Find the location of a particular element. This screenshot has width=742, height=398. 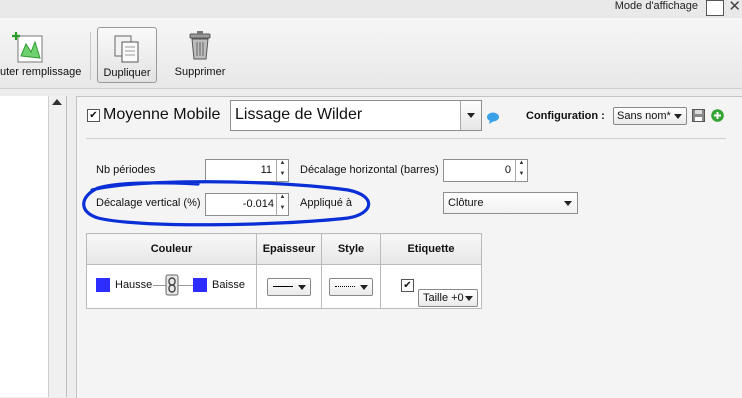

rise-color-swatch is located at coordinates (103, 285).